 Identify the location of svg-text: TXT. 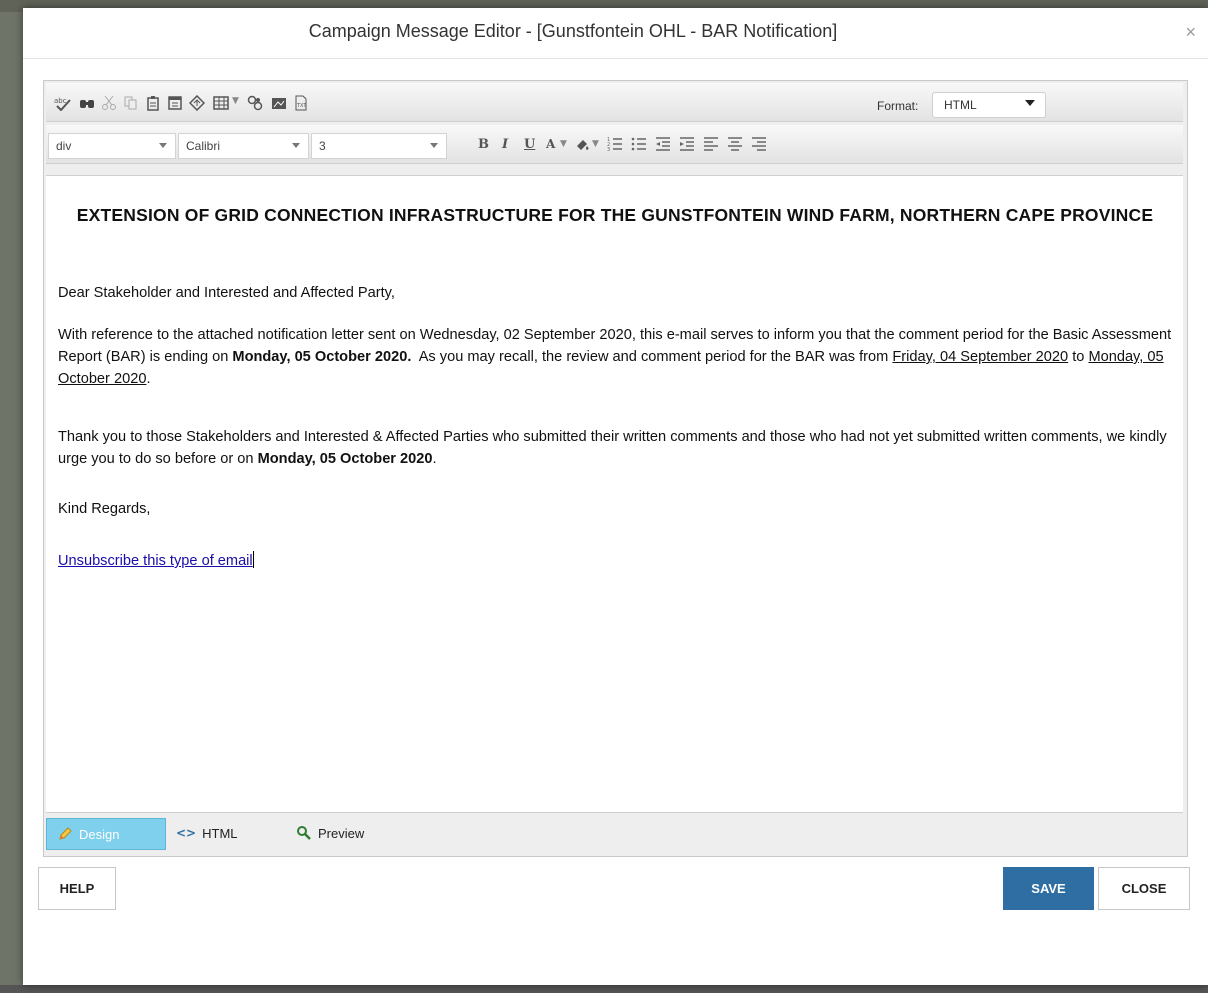
(301, 106).